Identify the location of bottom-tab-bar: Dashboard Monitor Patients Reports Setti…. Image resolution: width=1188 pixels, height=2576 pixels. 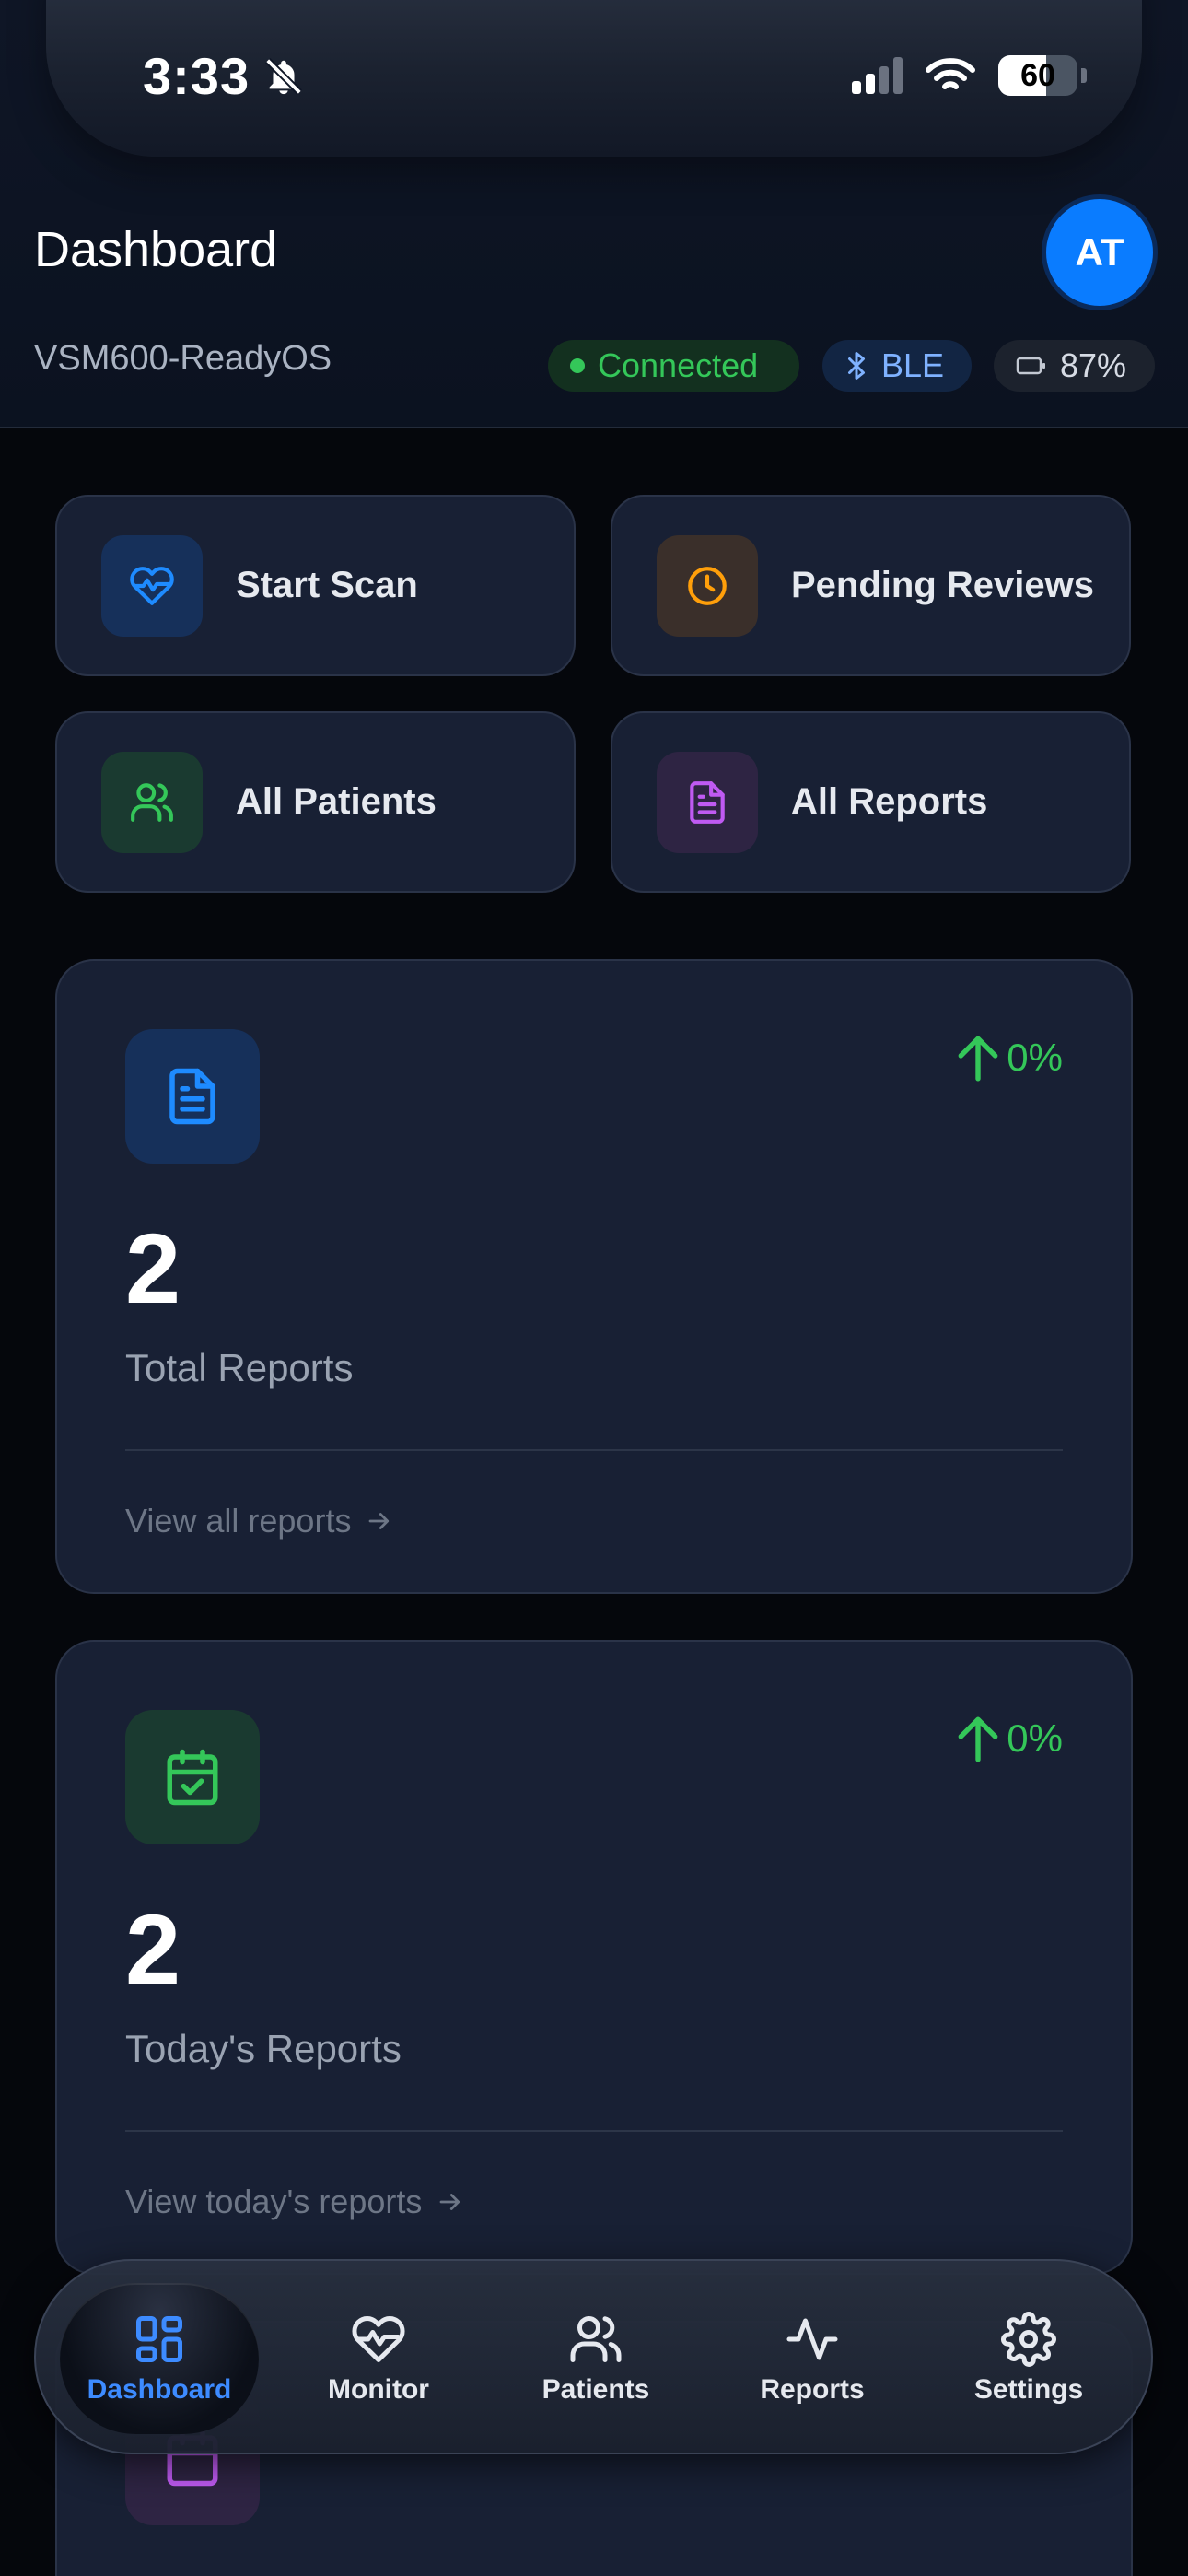
(593, 2356).